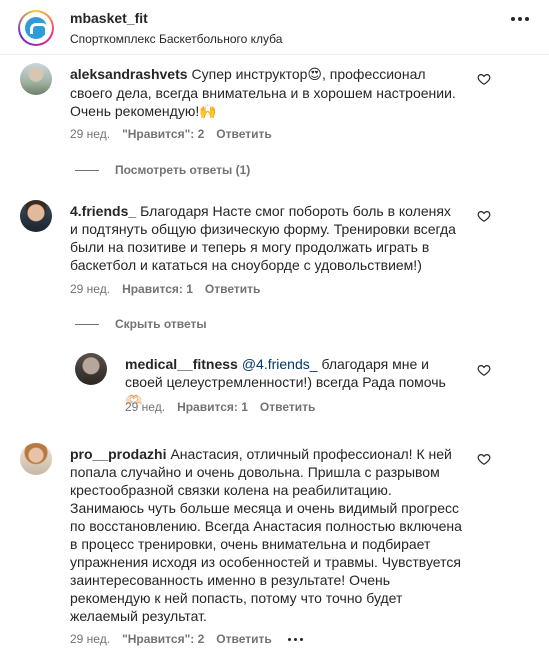 Image resolution: width=549 pixels, height=652 pixels. Describe the element at coordinates (145, 407) in the screenshot. I see `reply-time: 29 нед.` at that location.